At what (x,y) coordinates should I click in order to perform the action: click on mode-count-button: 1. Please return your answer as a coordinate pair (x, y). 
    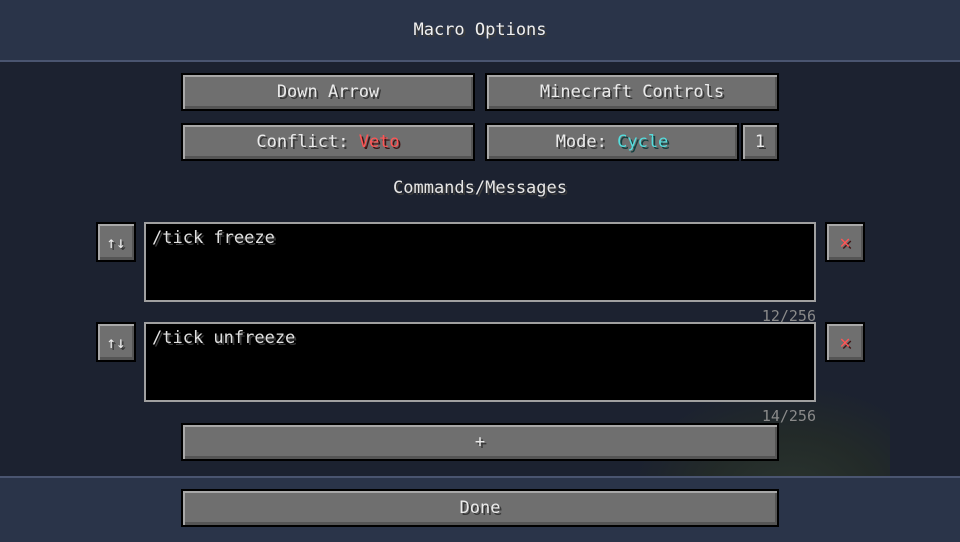
    Looking at the image, I should click on (760, 142).